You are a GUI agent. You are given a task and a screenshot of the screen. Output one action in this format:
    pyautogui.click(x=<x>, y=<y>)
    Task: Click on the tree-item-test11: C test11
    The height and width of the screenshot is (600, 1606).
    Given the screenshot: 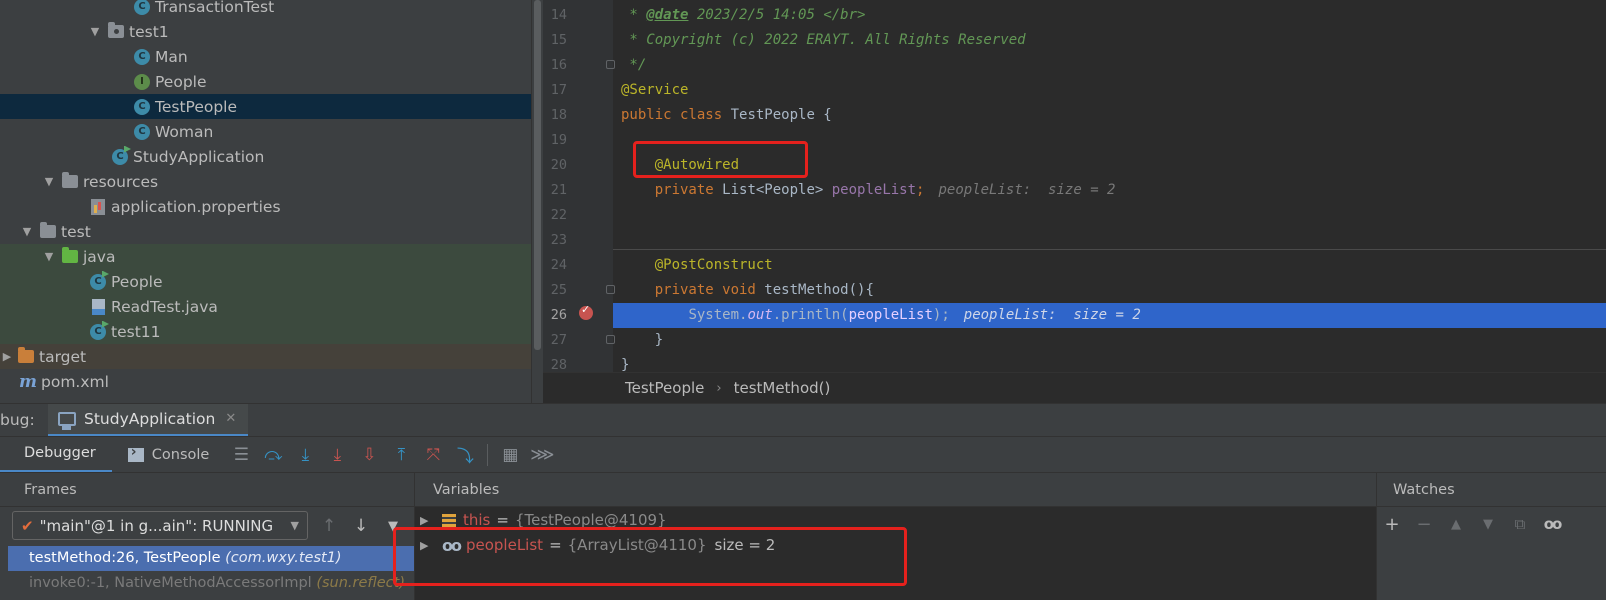 What is the action you would take?
    pyautogui.click(x=265, y=331)
    